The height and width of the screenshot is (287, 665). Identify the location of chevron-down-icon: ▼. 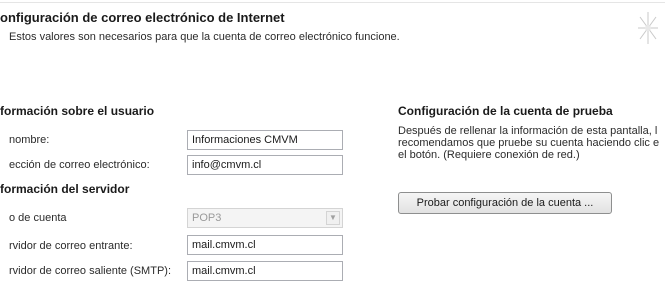
(333, 218).